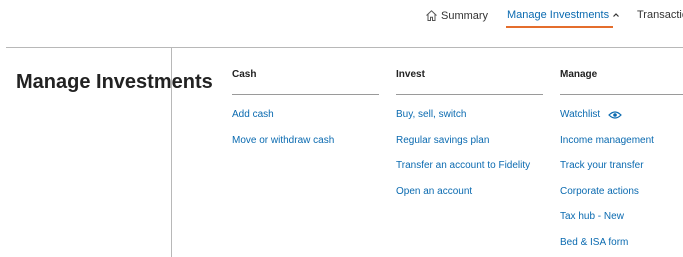 This screenshot has height=257, width=683. I want to click on cash-heading: Cash, so click(244, 74).